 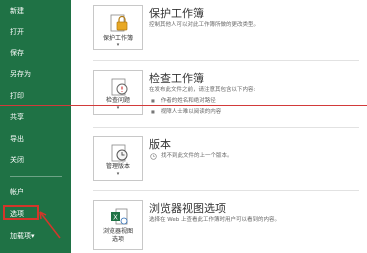 I want to click on browser-view-tile-label-1: 浏览器视图, so click(x=117, y=231).